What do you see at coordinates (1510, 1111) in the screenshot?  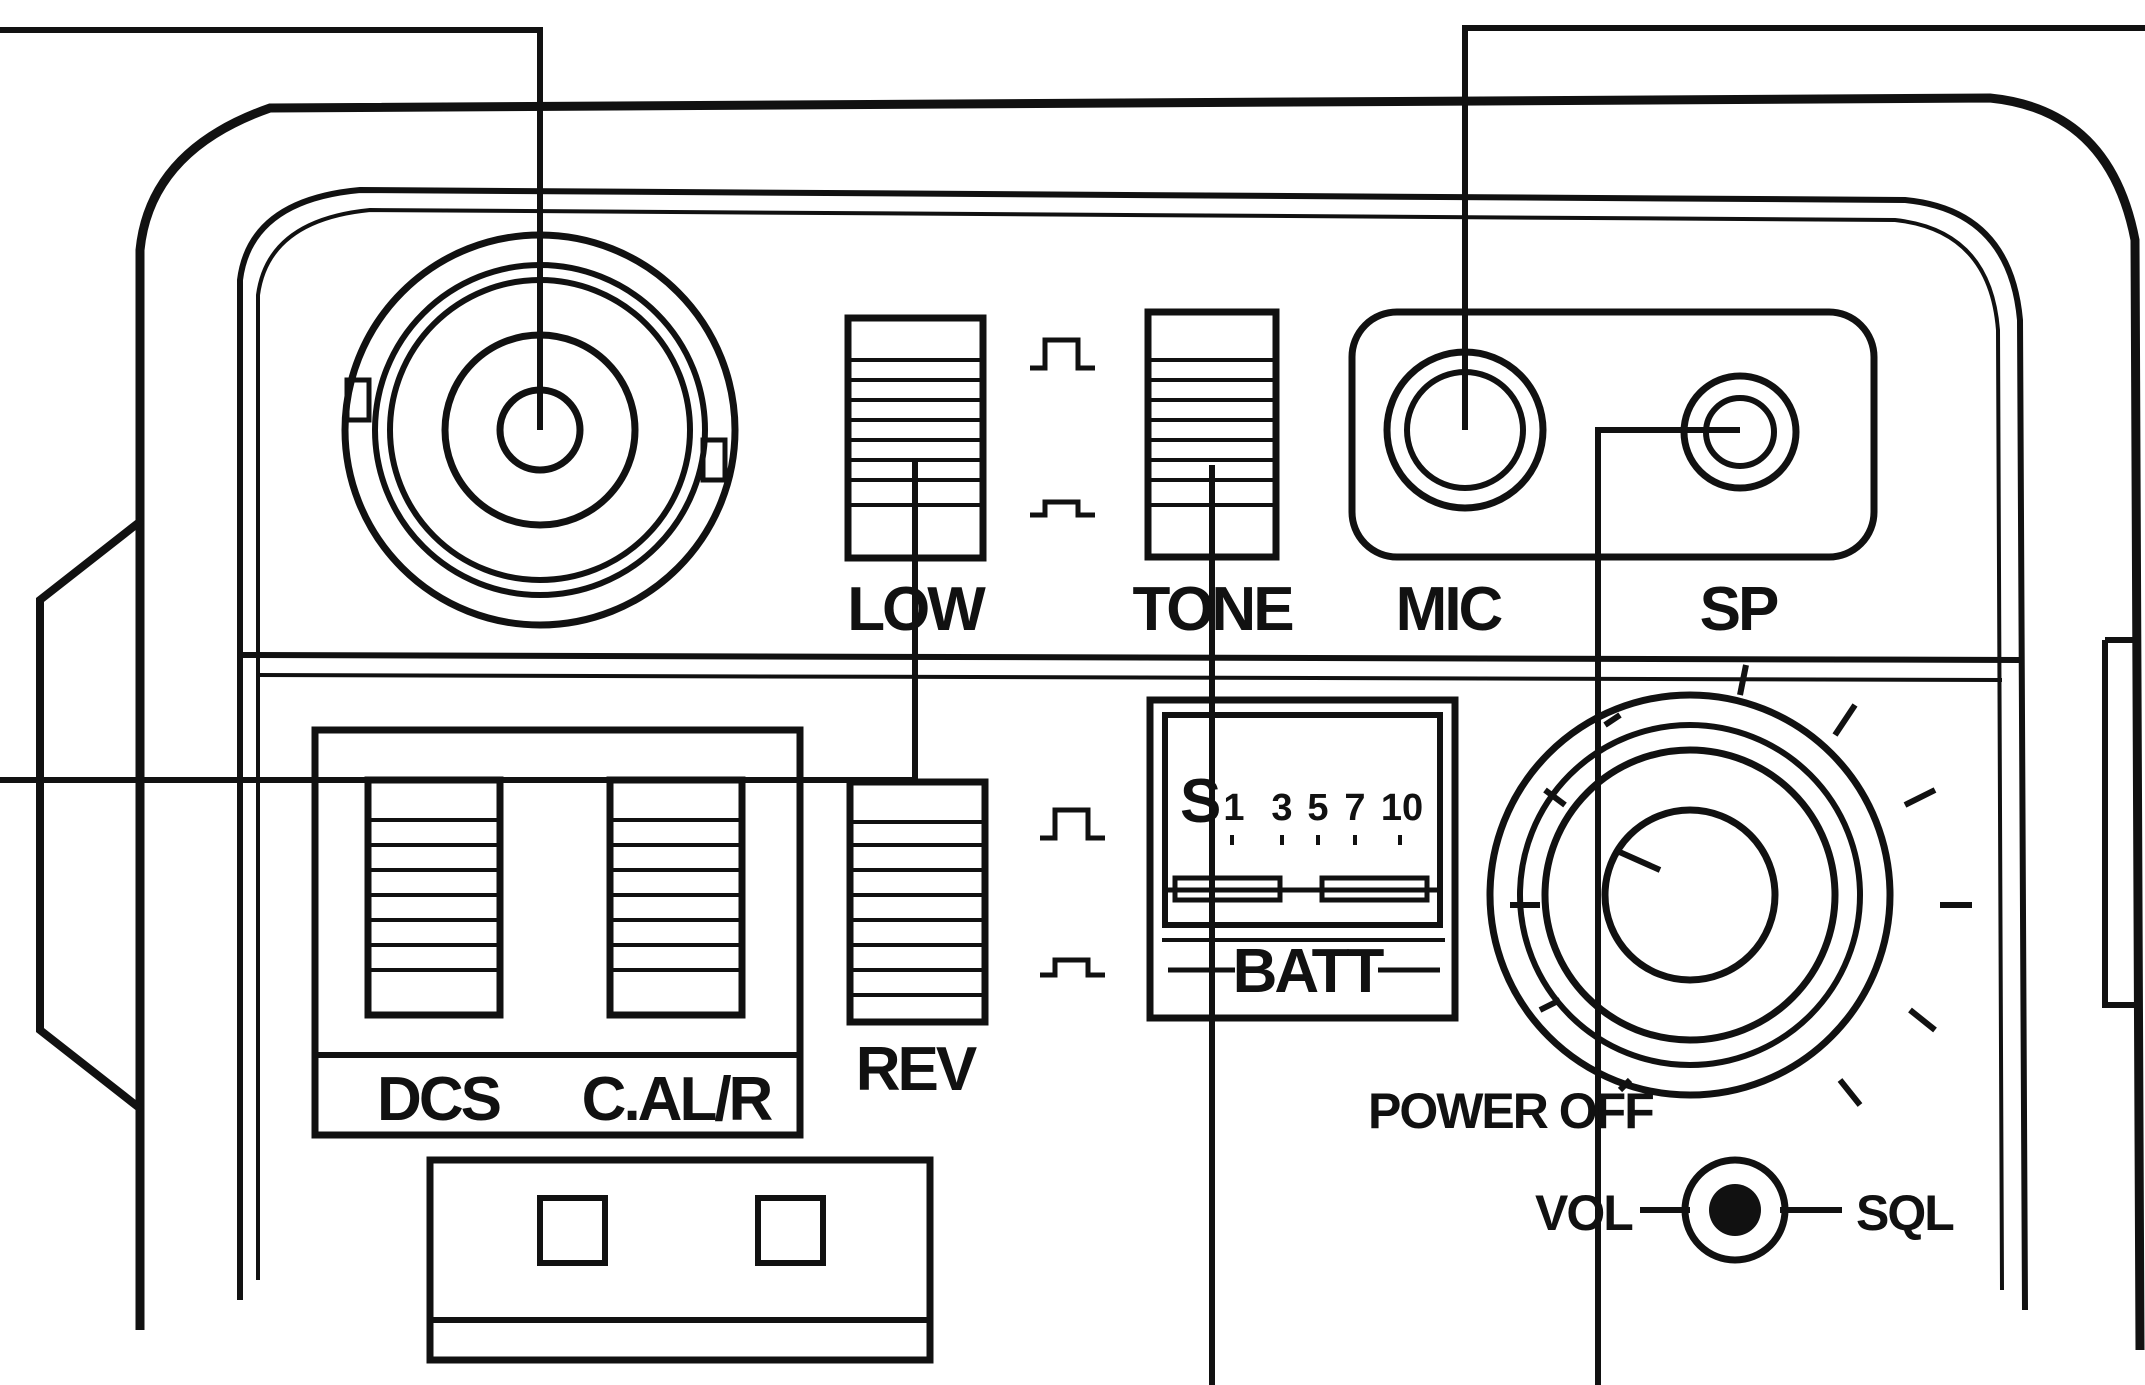 I see `power-off-label: POWER OFF` at bounding box center [1510, 1111].